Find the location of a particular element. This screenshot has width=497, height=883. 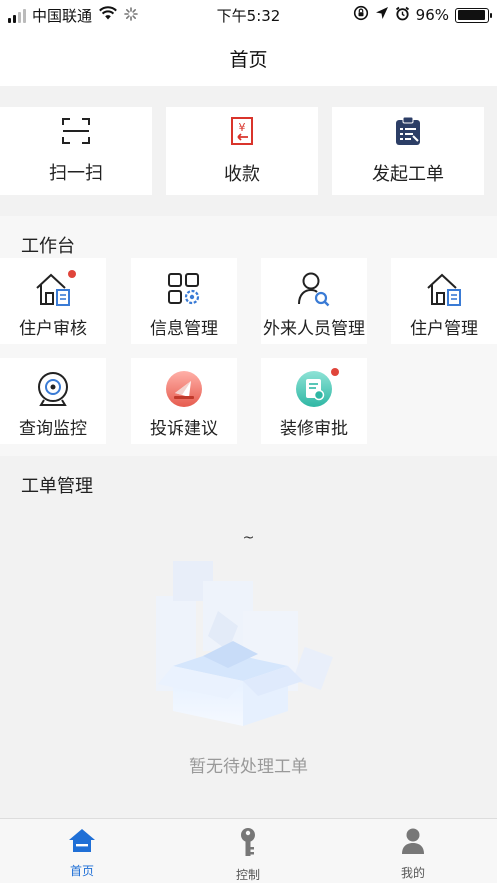

status-right: 96% is located at coordinates (422, 15).